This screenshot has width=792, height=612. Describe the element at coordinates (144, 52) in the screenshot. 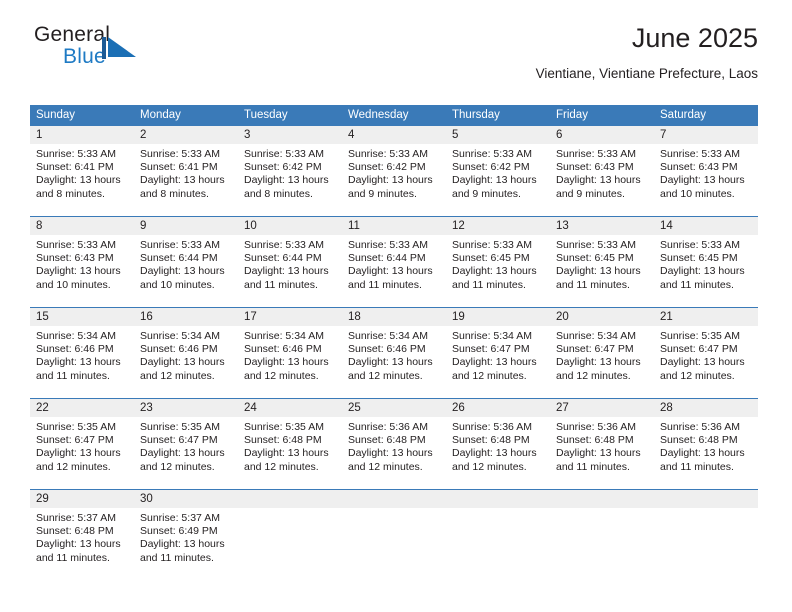

I see `brand-logo: General Blue` at that location.